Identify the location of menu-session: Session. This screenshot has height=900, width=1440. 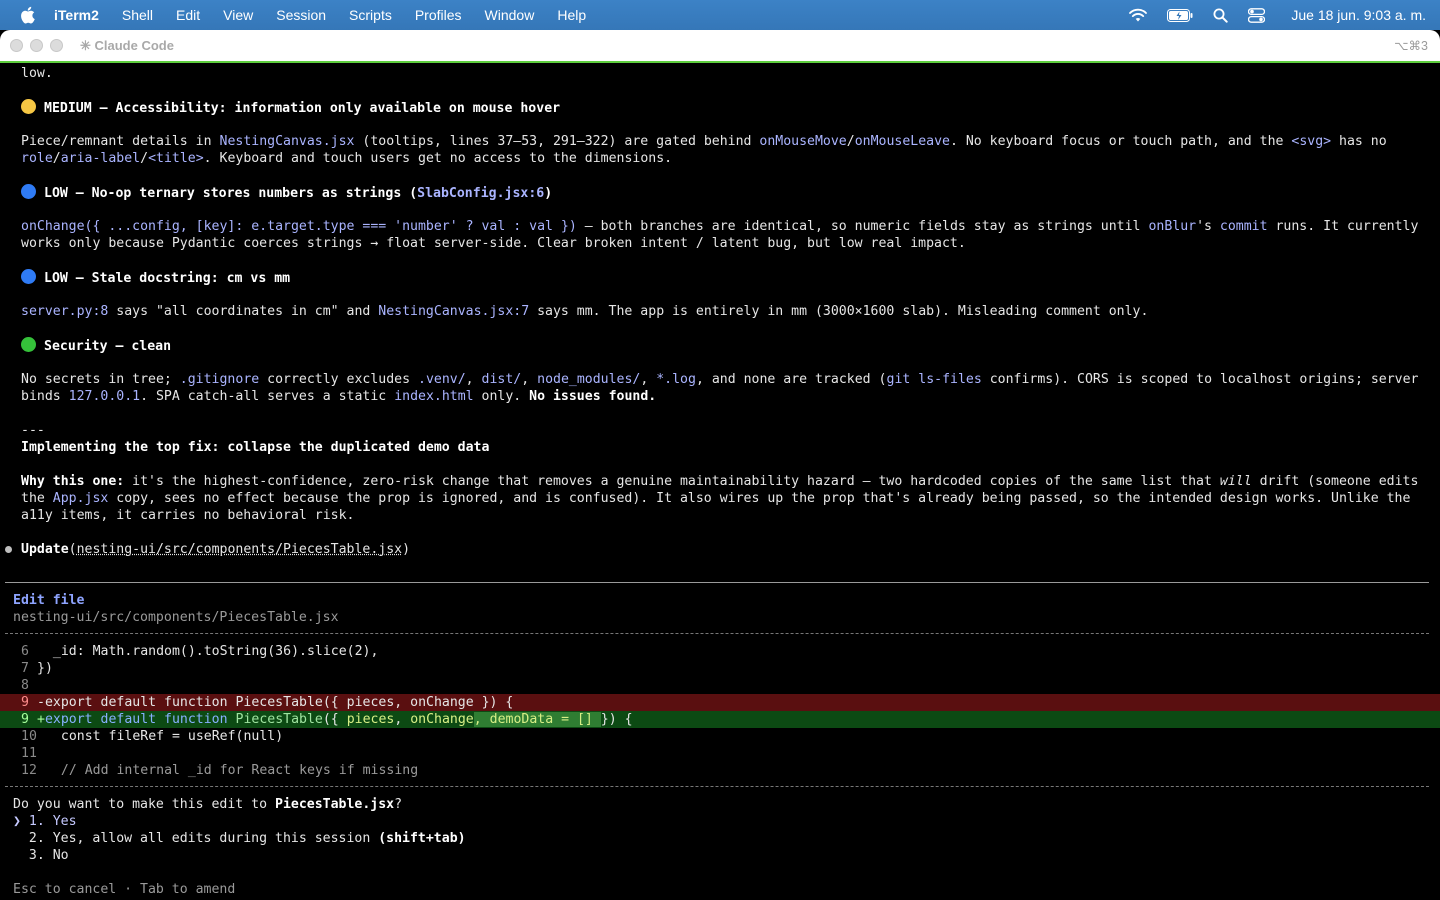
(301, 15).